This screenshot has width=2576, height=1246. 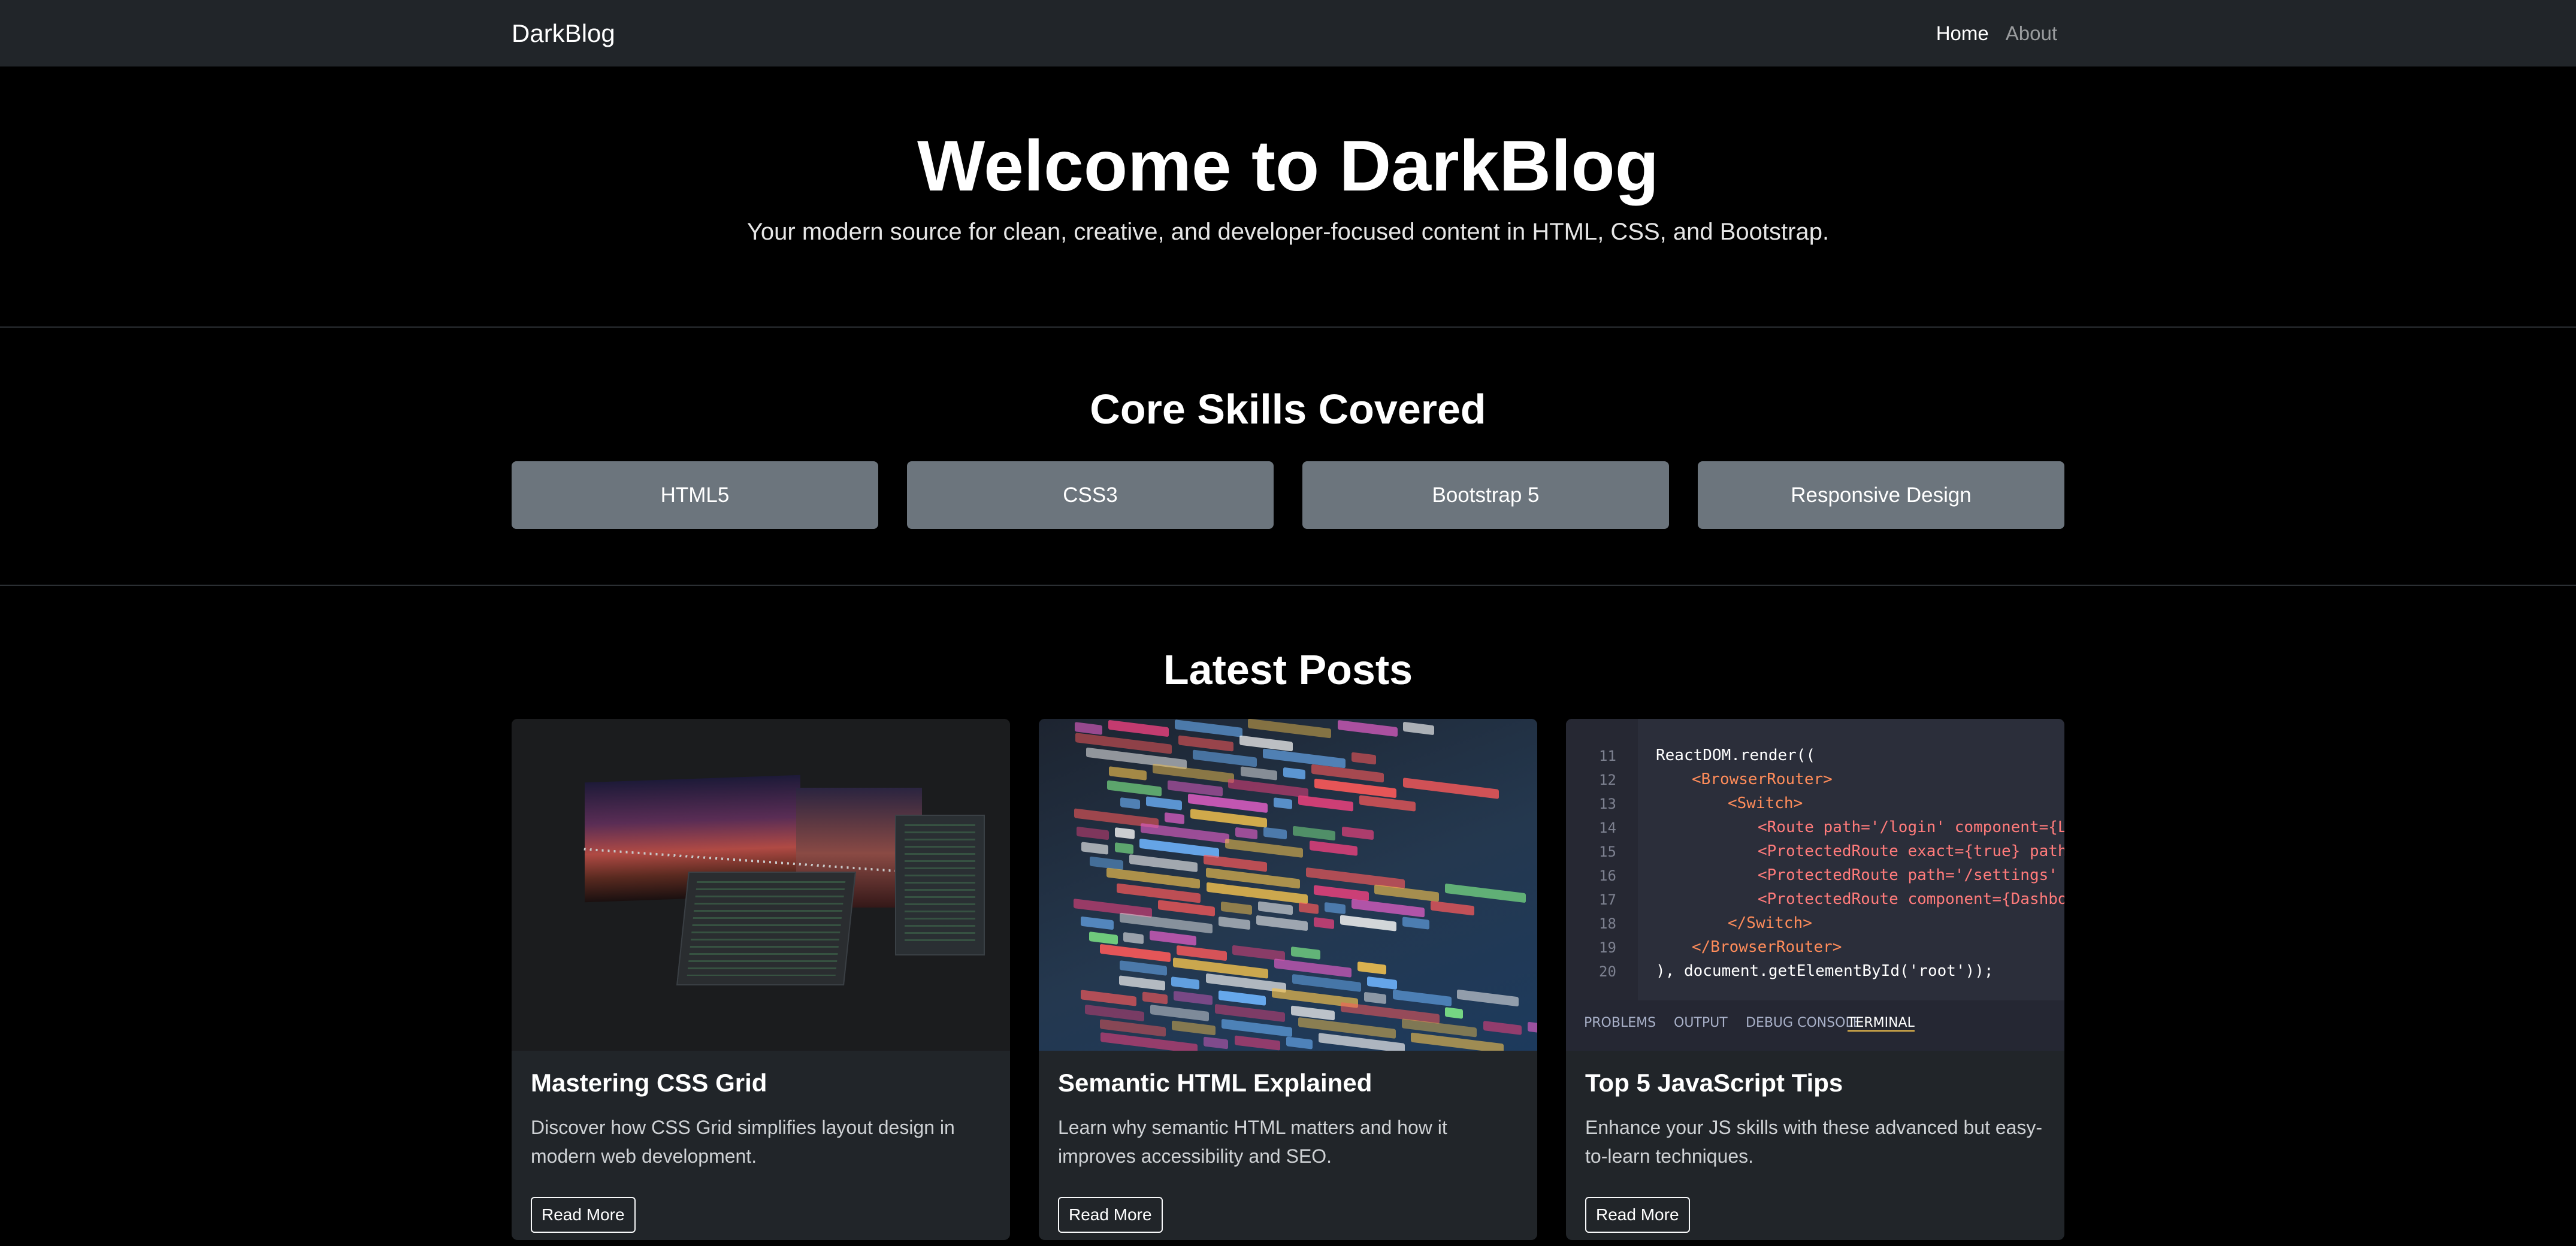 What do you see at coordinates (2031, 33) in the screenshot?
I see `nav-link-about: About` at bounding box center [2031, 33].